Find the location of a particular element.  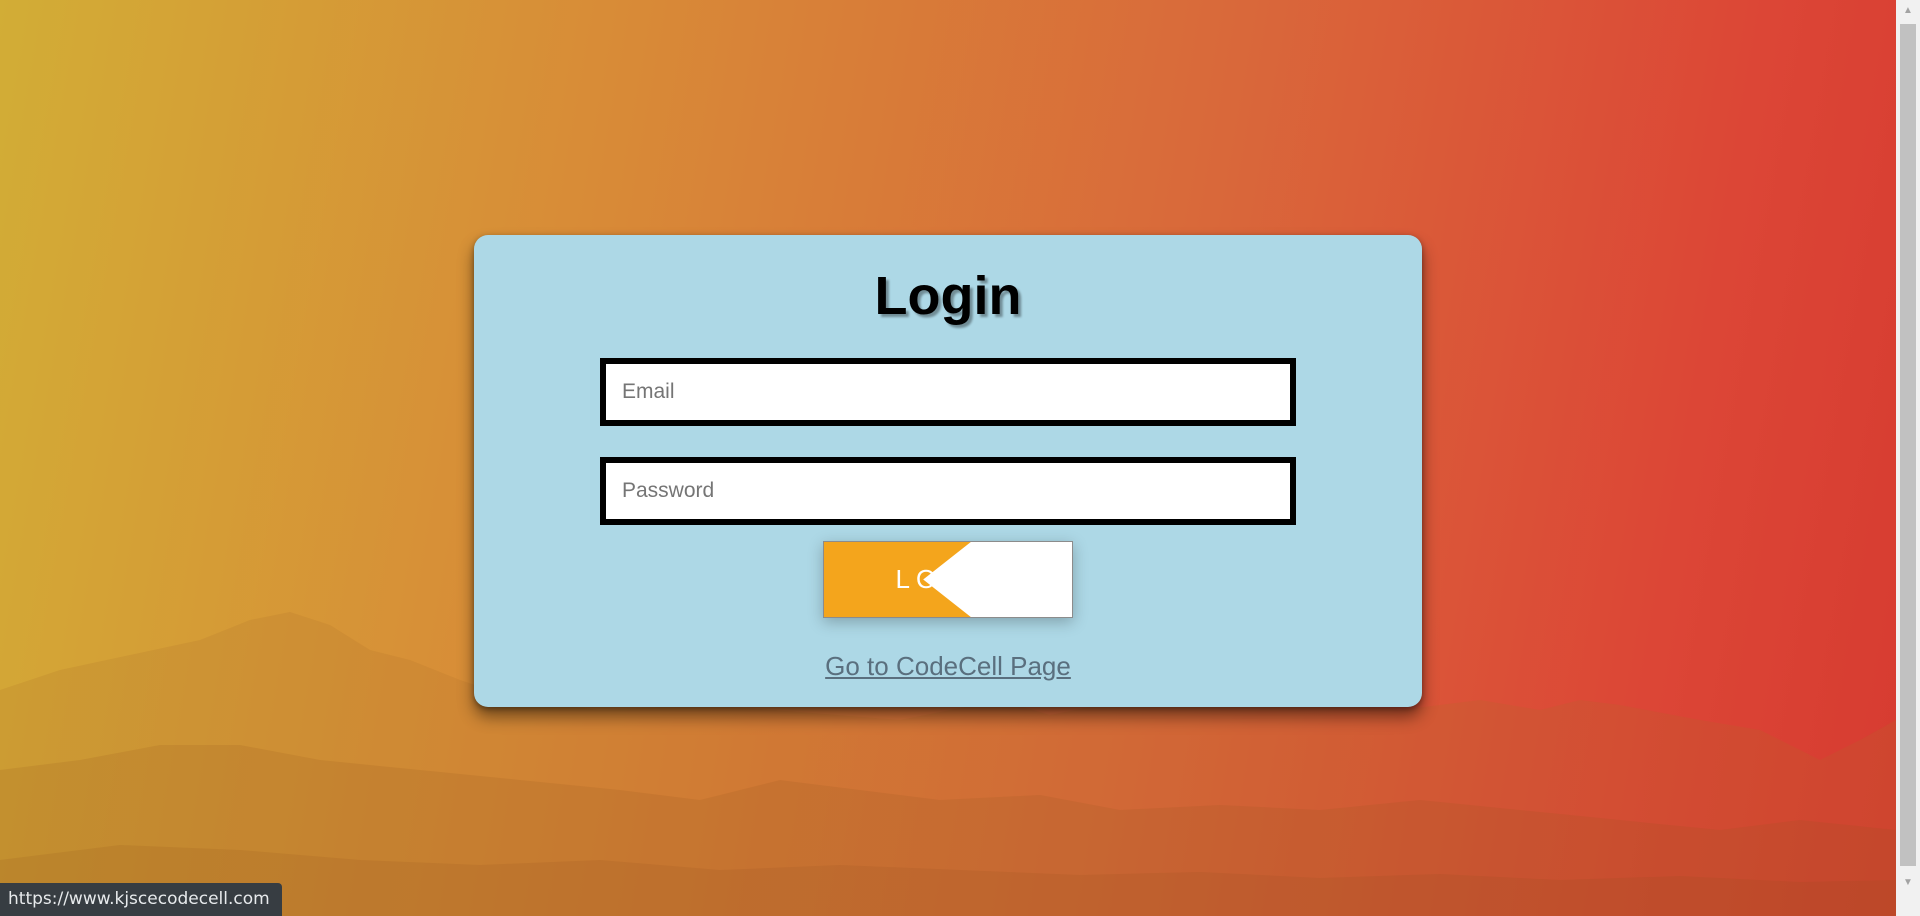

status-bar-url: https://www.kjscecodecell.com is located at coordinates (141, 899).